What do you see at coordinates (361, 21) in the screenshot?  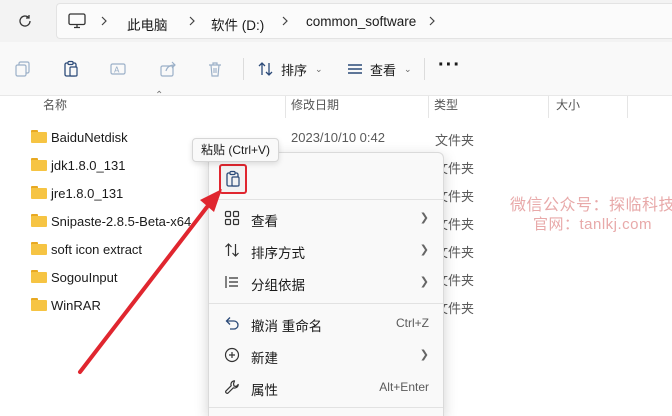 I see `breadcrumb-common-software: common_software` at bounding box center [361, 21].